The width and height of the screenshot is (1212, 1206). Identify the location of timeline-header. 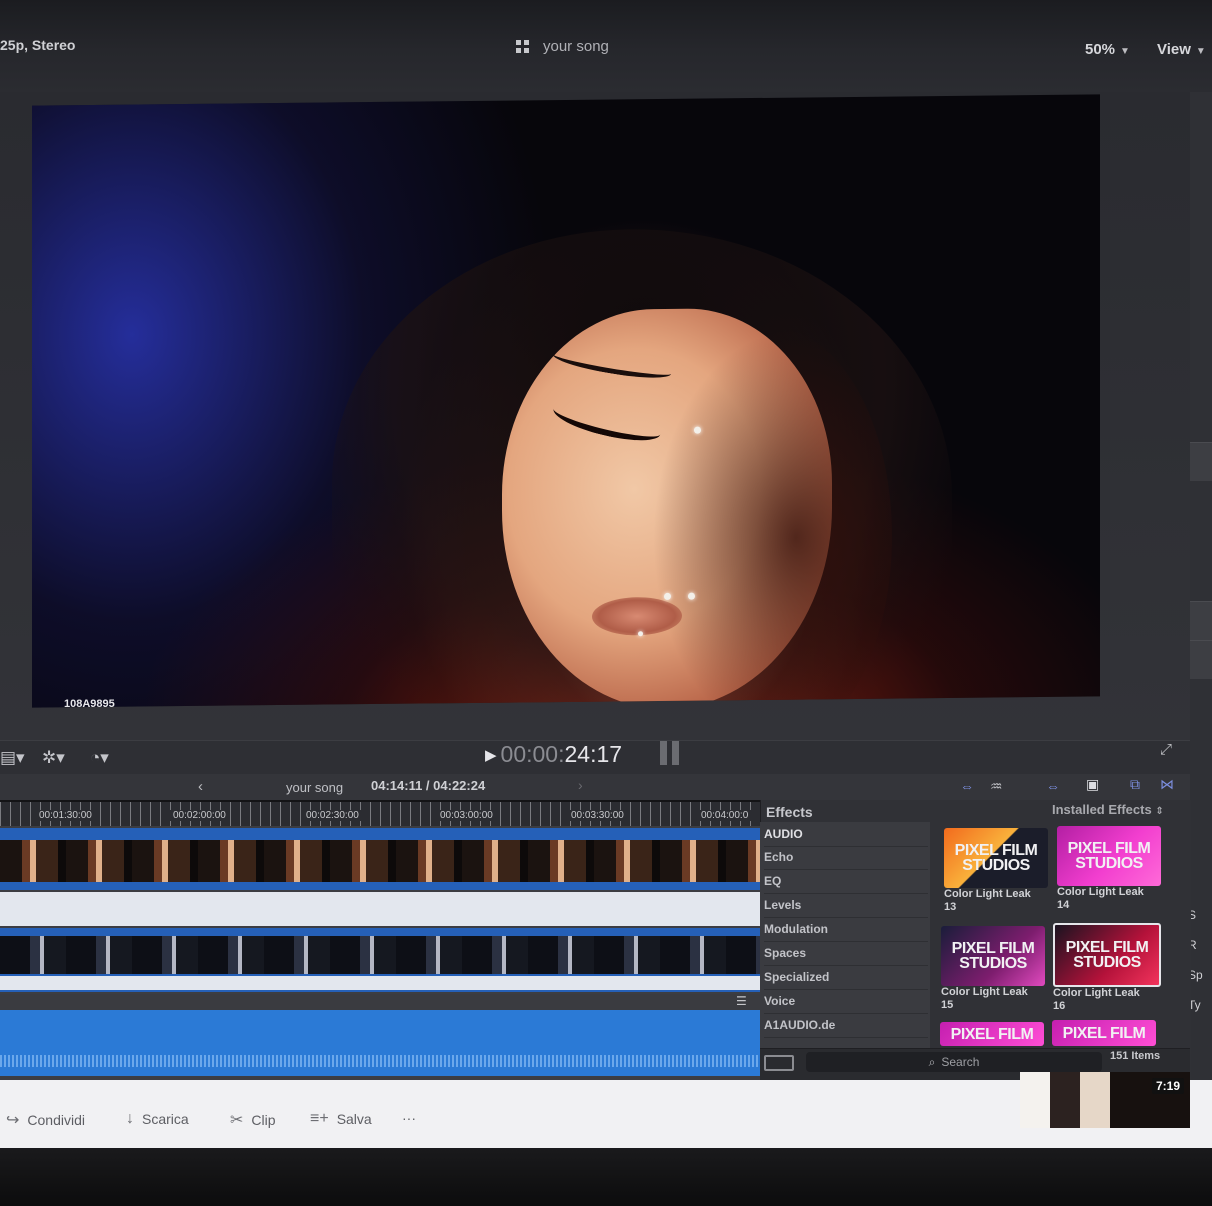
(595, 787).